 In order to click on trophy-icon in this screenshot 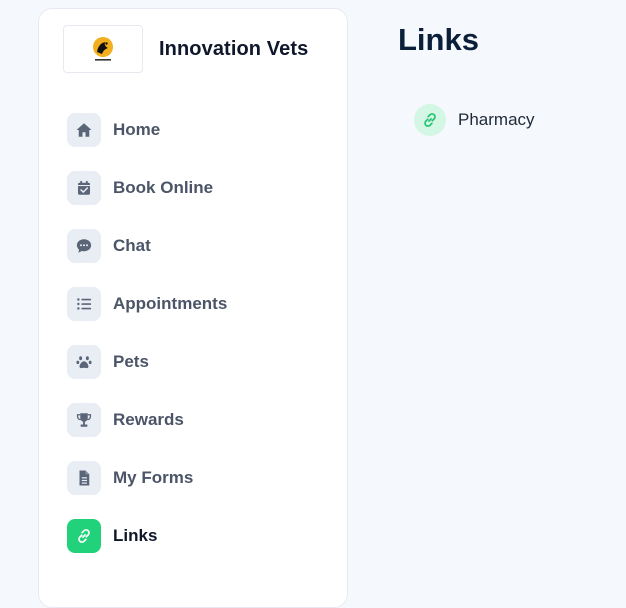, I will do `click(84, 420)`.